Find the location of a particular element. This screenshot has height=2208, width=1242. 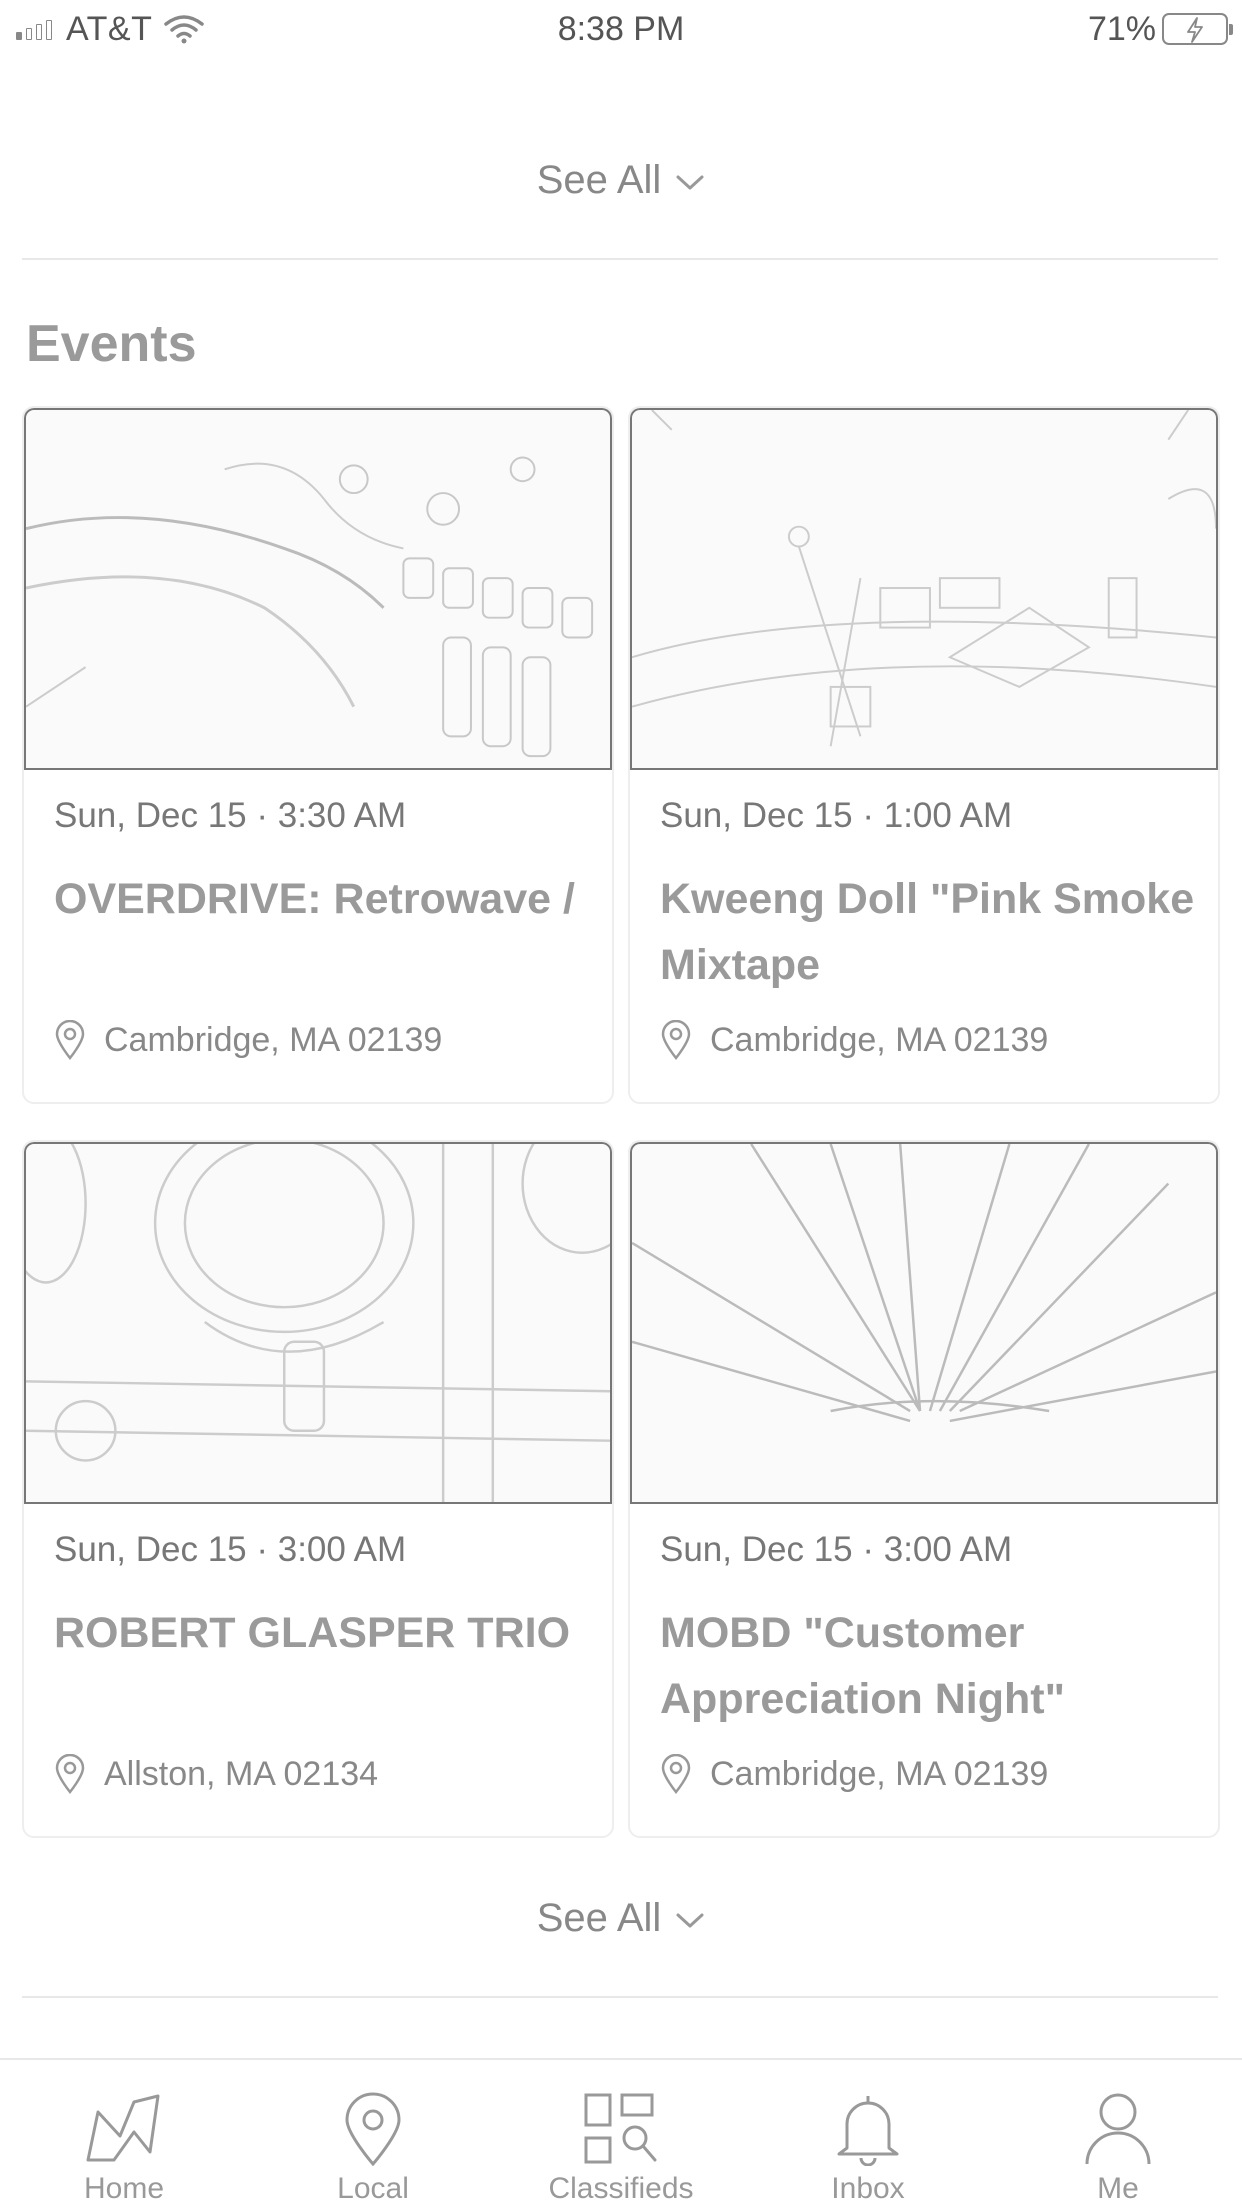

event-location-text: Allston, MA 02134 is located at coordinates (241, 1773).